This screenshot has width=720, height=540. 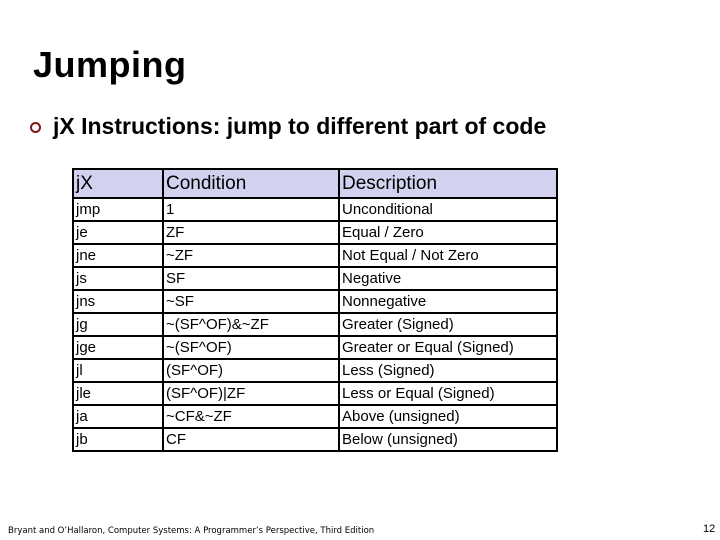 What do you see at coordinates (251, 324) in the screenshot?
I see `condition-cell: ~(SF^OF)&~ZF` at bounding box center [251, 324].